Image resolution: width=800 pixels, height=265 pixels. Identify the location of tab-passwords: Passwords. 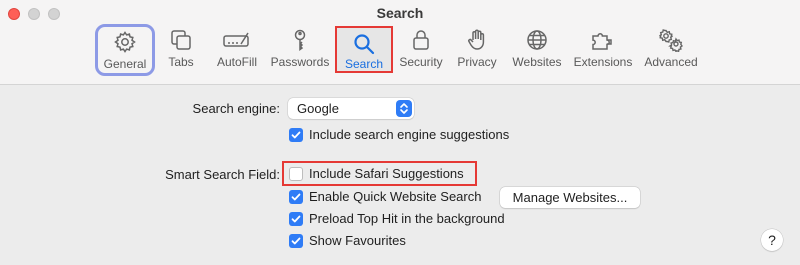
(300, 50).